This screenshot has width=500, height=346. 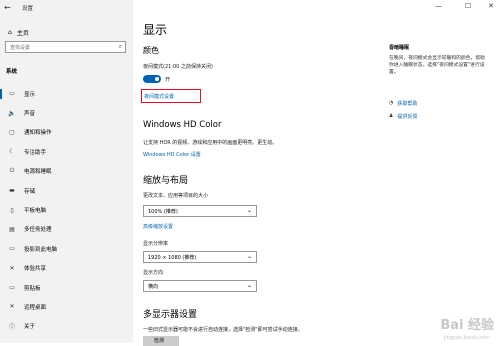 I want to click on sidebar-section-title: 系统, so click(x=12, y=72).